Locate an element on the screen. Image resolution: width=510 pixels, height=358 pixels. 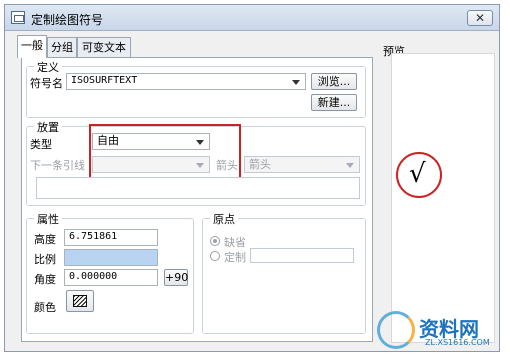
color-button is located at coordinates (80, 301).